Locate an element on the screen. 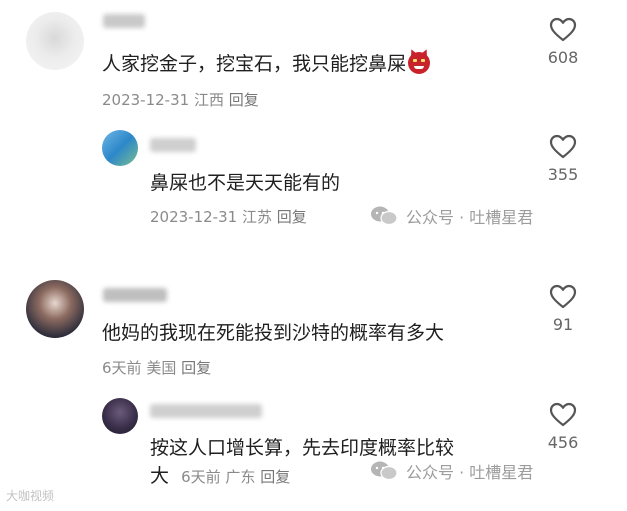 The image size is (627, 511). comment-text-line: 按这人口增长算，先去印度概率比较 is located at coordinates (302, 448).